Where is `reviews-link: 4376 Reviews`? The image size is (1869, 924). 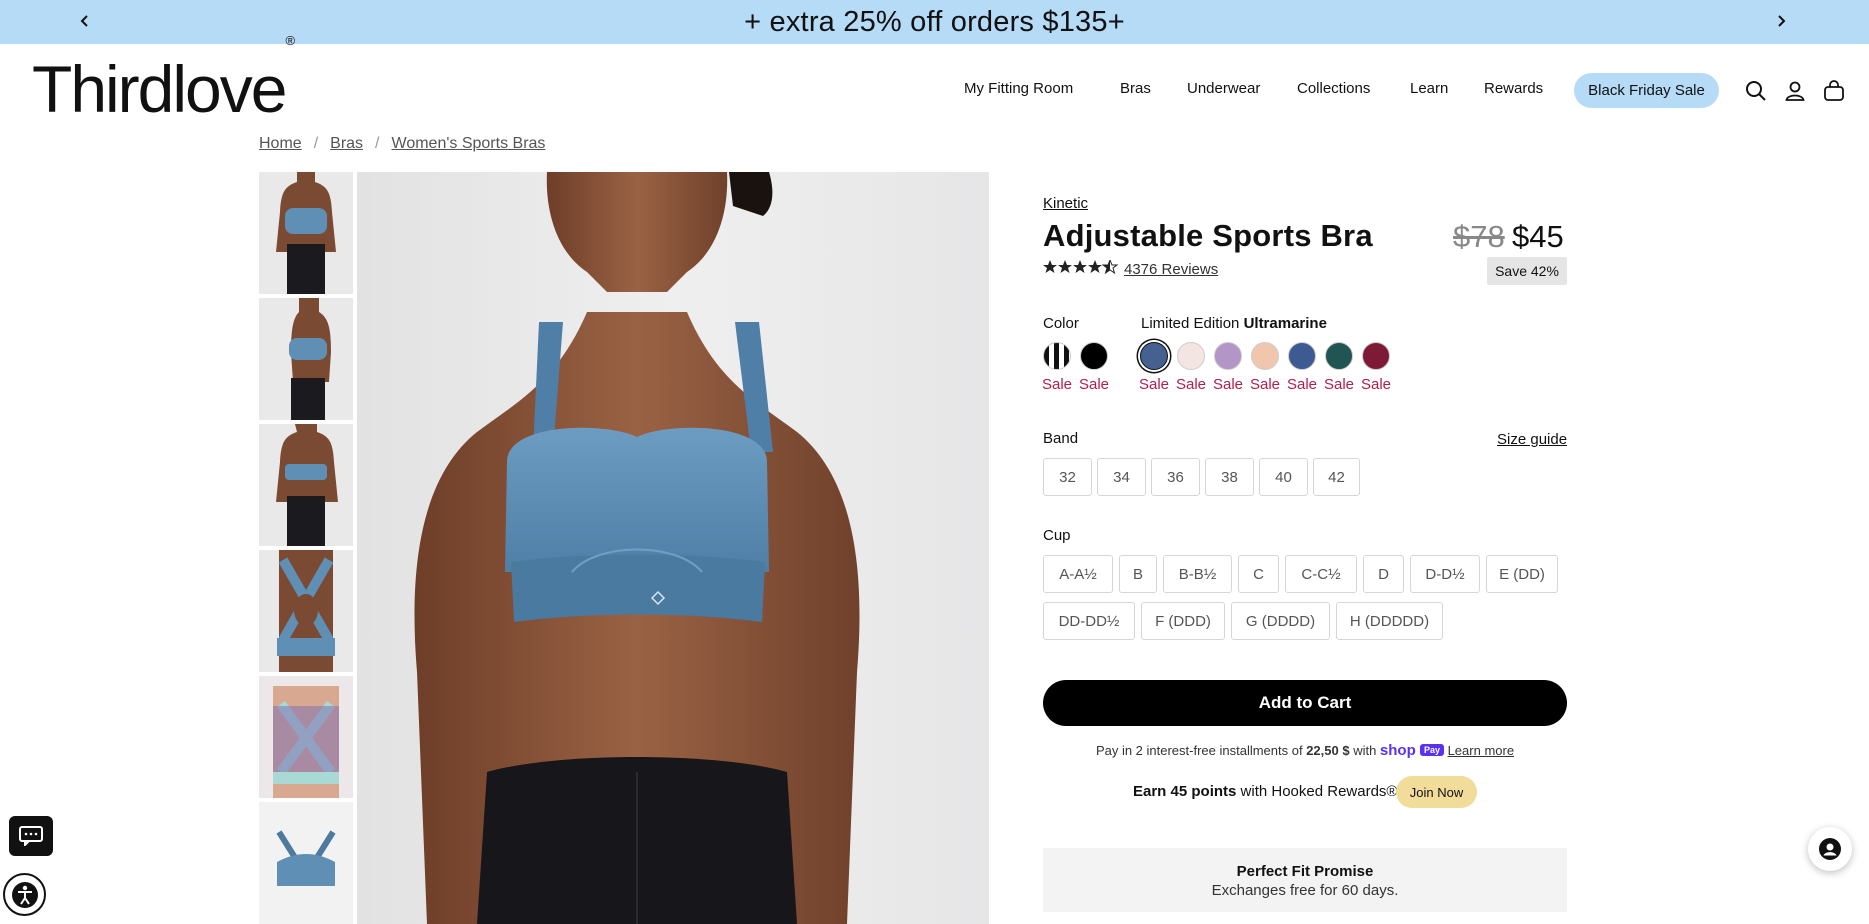
reviews-link: 4376 Reviews is located at coordinates (1171, 269).